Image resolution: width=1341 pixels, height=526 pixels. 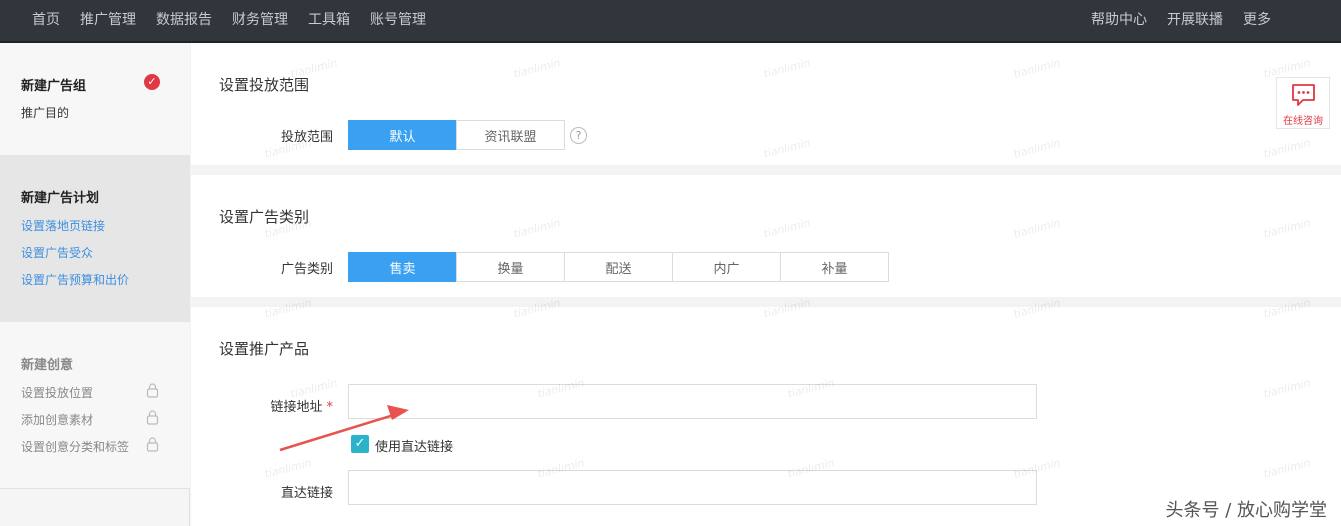 What do you see at coordinates (1195, 19) in the screenshot?
I see `nav-broadcast: 开展联播` at bounding box center [1195, 19].